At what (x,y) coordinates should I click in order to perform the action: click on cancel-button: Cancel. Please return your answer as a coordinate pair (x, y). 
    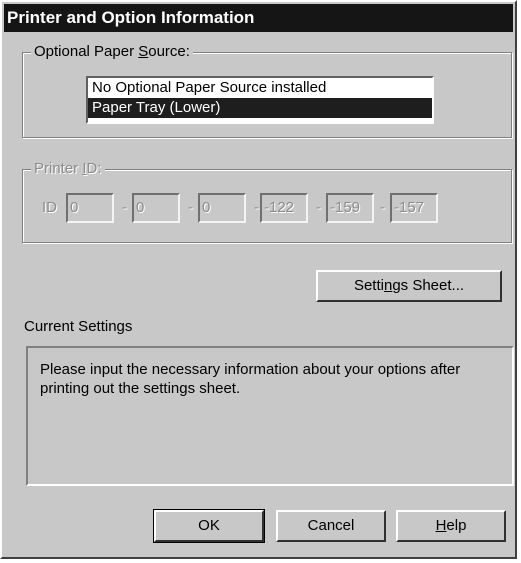
    Looking at the image, I should click on (331, 526).